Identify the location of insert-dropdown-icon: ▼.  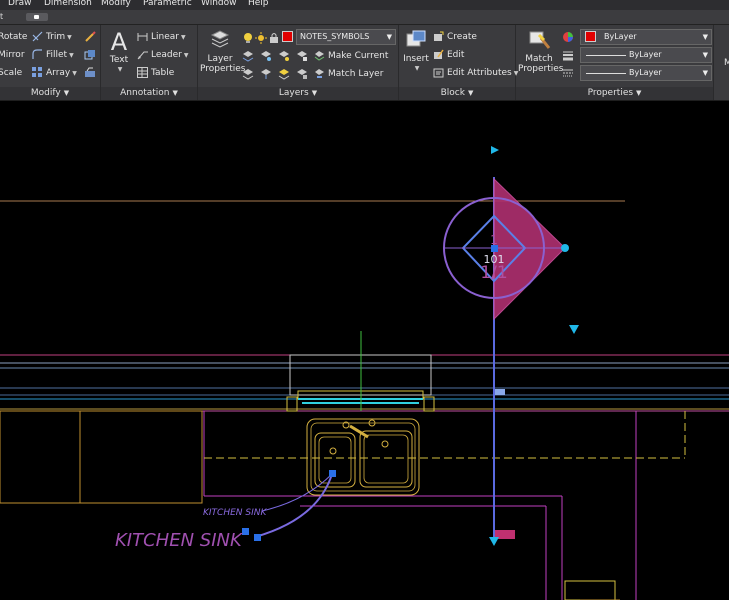
(417, 69).